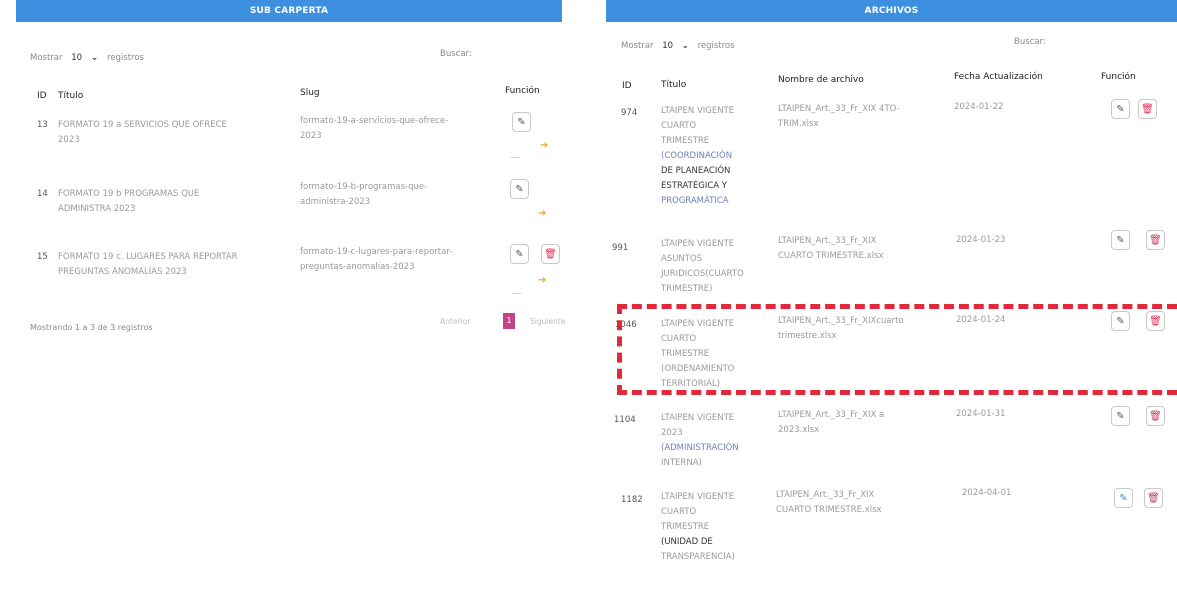 This screenshot has width=1177, height=592. I want to click on row-date: 2024-04-01, so click(987, 493).